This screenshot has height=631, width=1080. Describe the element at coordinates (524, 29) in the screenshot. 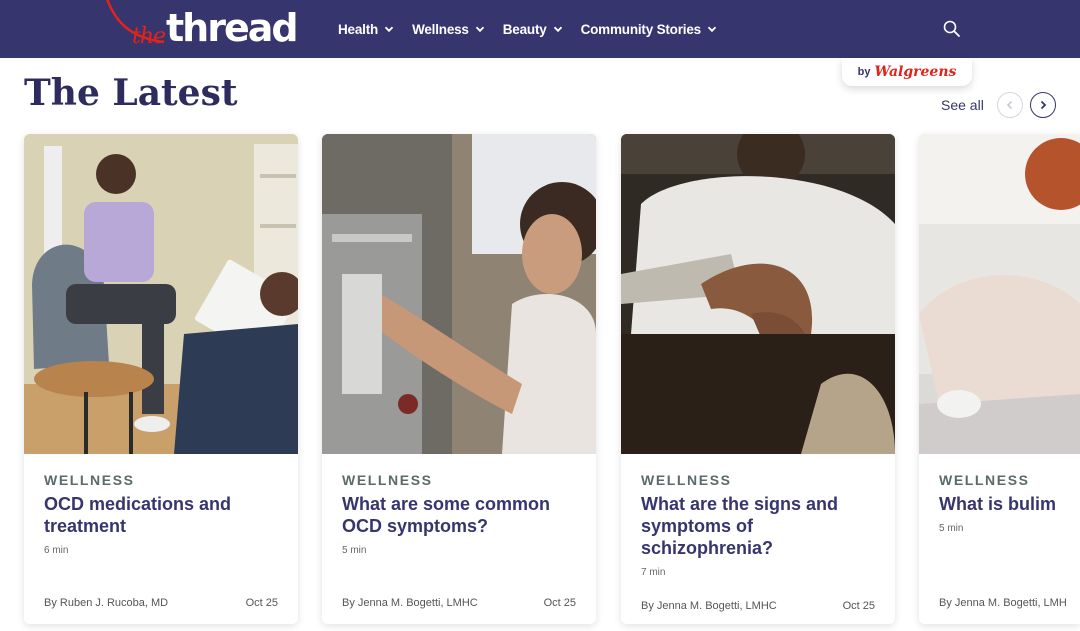

I see `nav-item-label: Beauty` at that location.